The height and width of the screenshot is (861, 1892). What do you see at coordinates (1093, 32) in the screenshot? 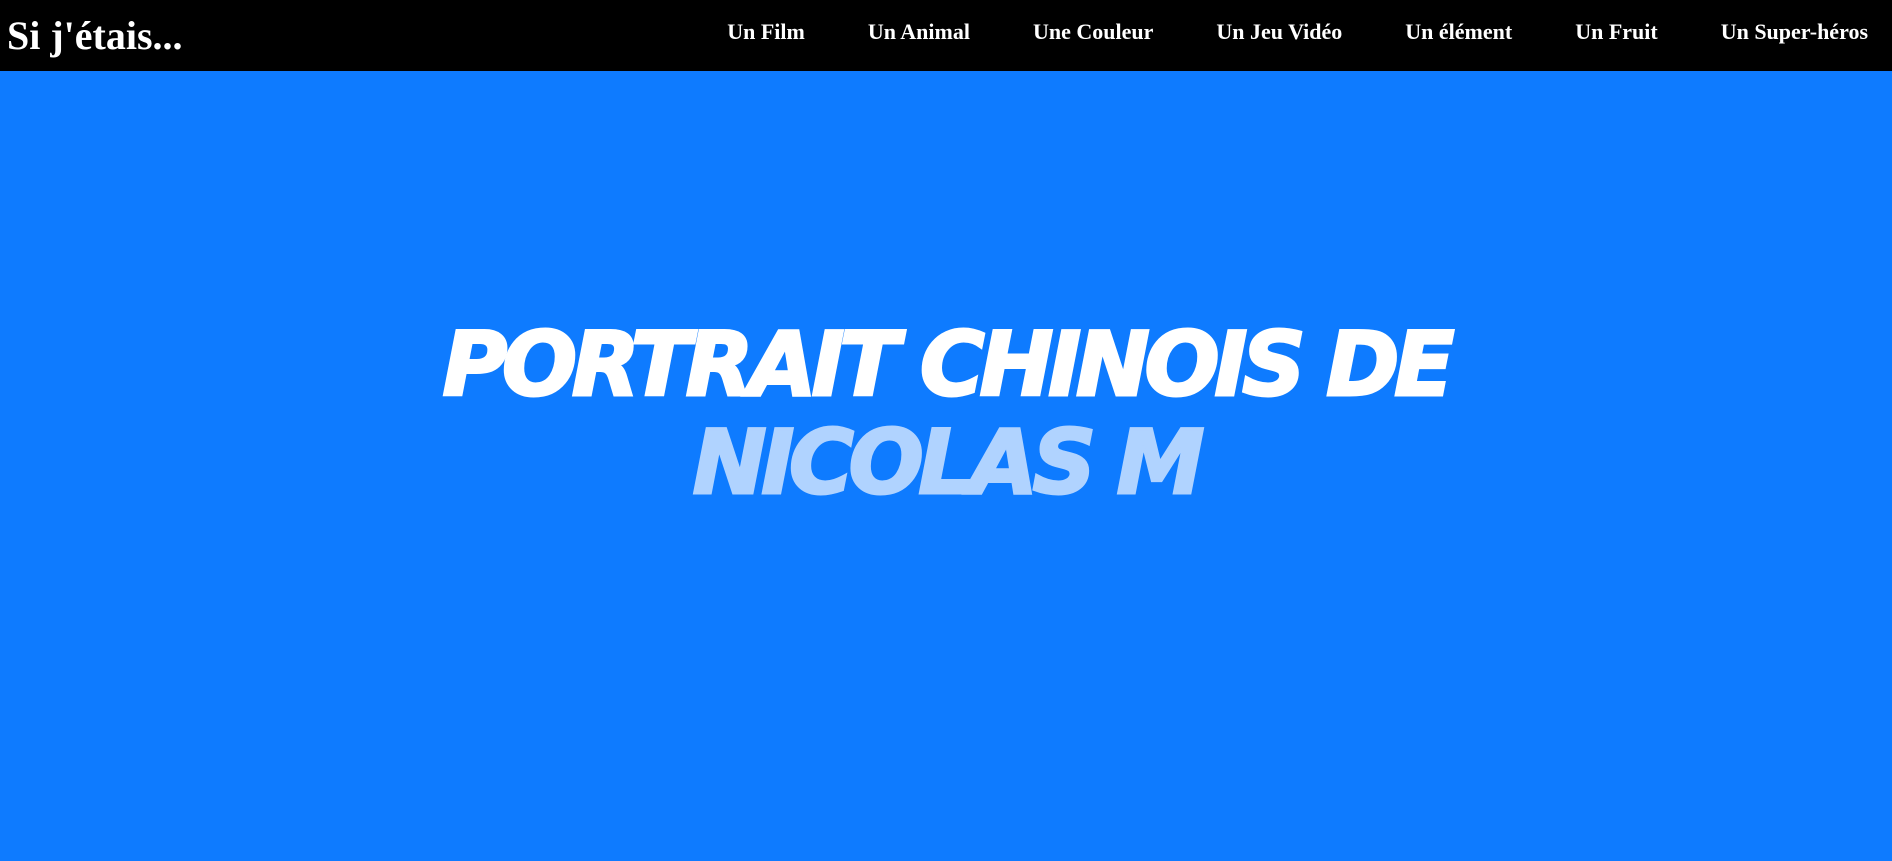
I see `nav-link-couleur: Une Couleur` at bounding box center [1093, 32].